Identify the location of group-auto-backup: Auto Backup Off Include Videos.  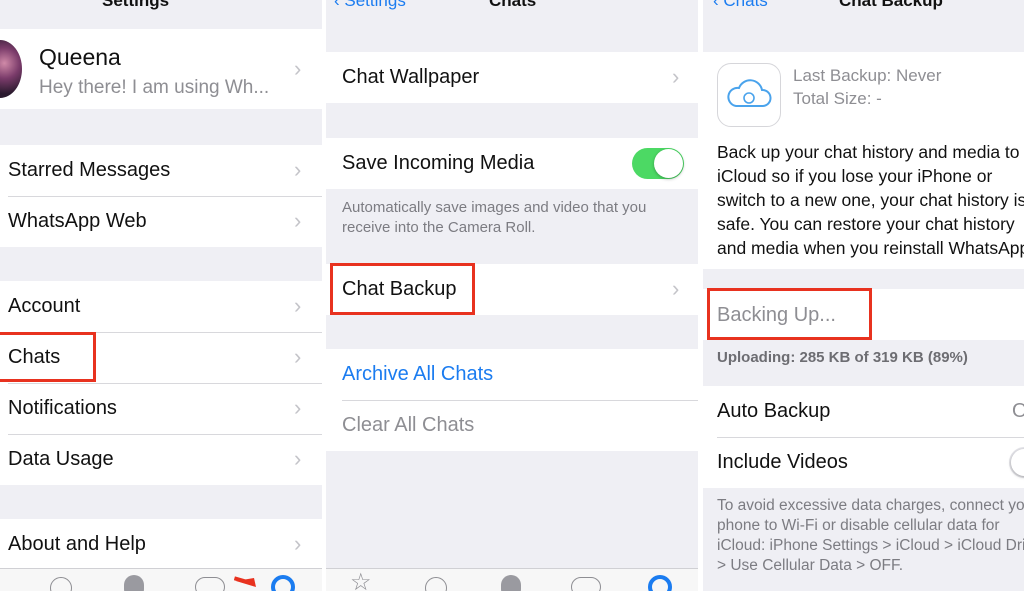
(863, 437).